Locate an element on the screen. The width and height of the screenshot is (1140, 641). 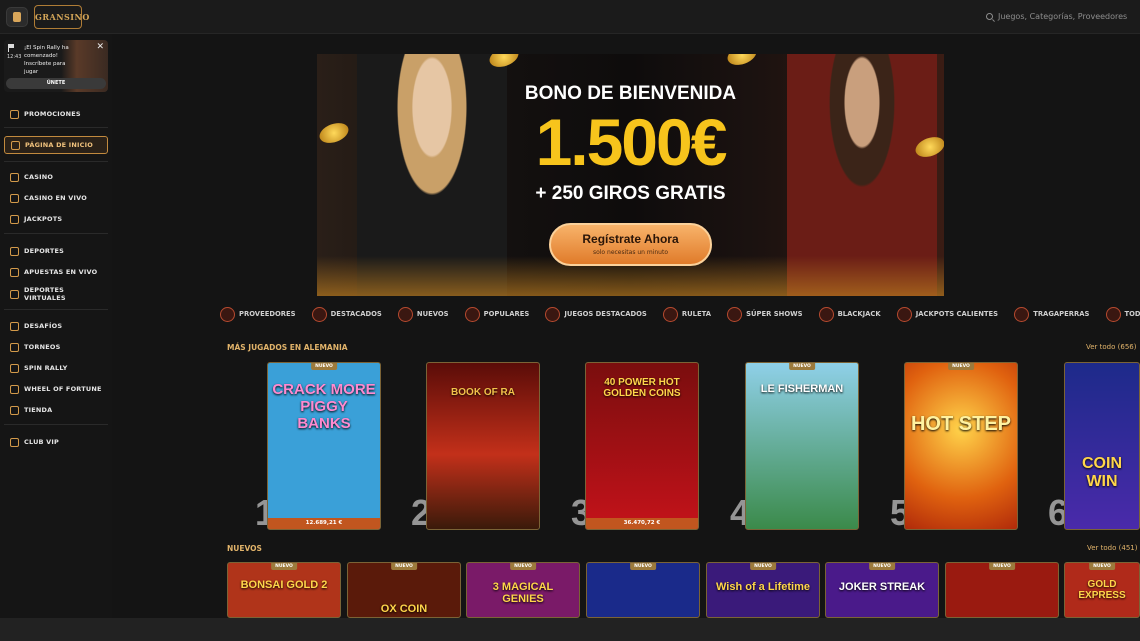
rally-icon is located at coordinates (14, 368).